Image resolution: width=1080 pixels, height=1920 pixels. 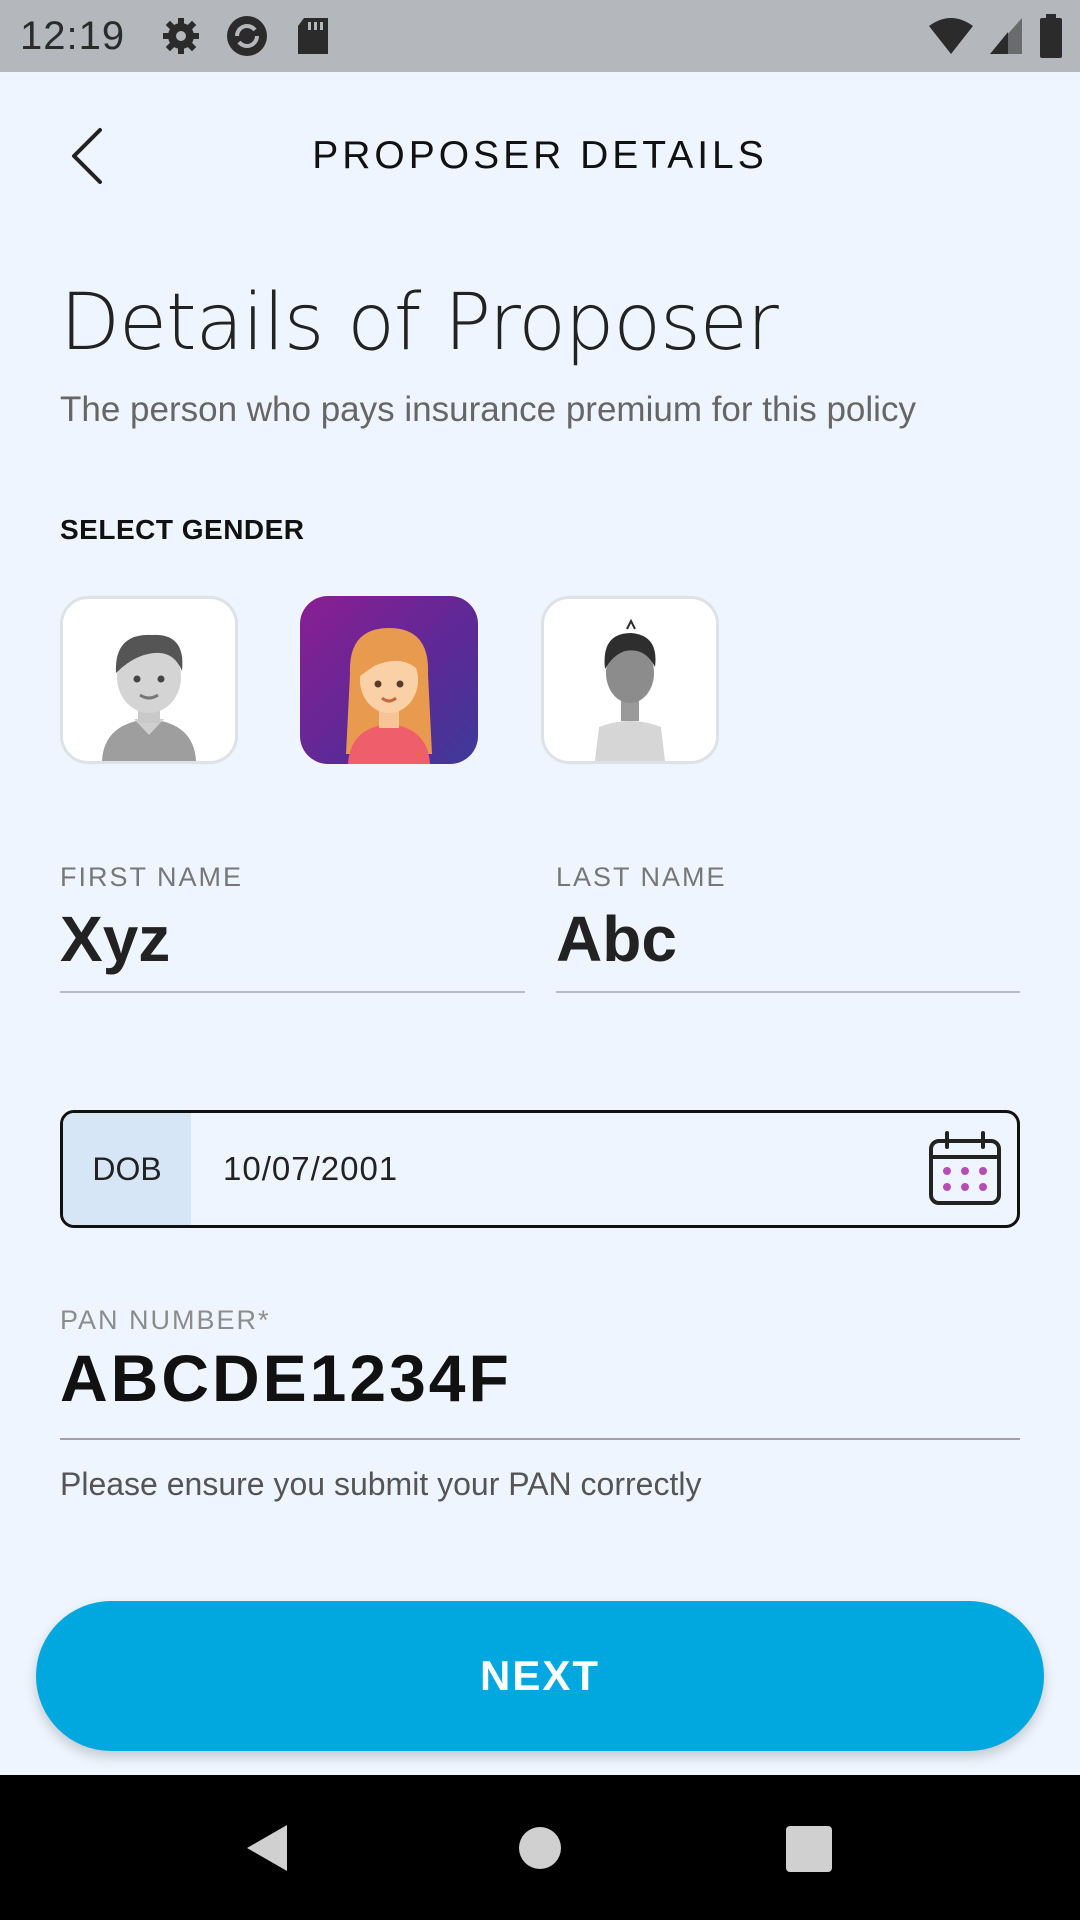 I want to click on pan-underline, so click(x=540, y=1439).